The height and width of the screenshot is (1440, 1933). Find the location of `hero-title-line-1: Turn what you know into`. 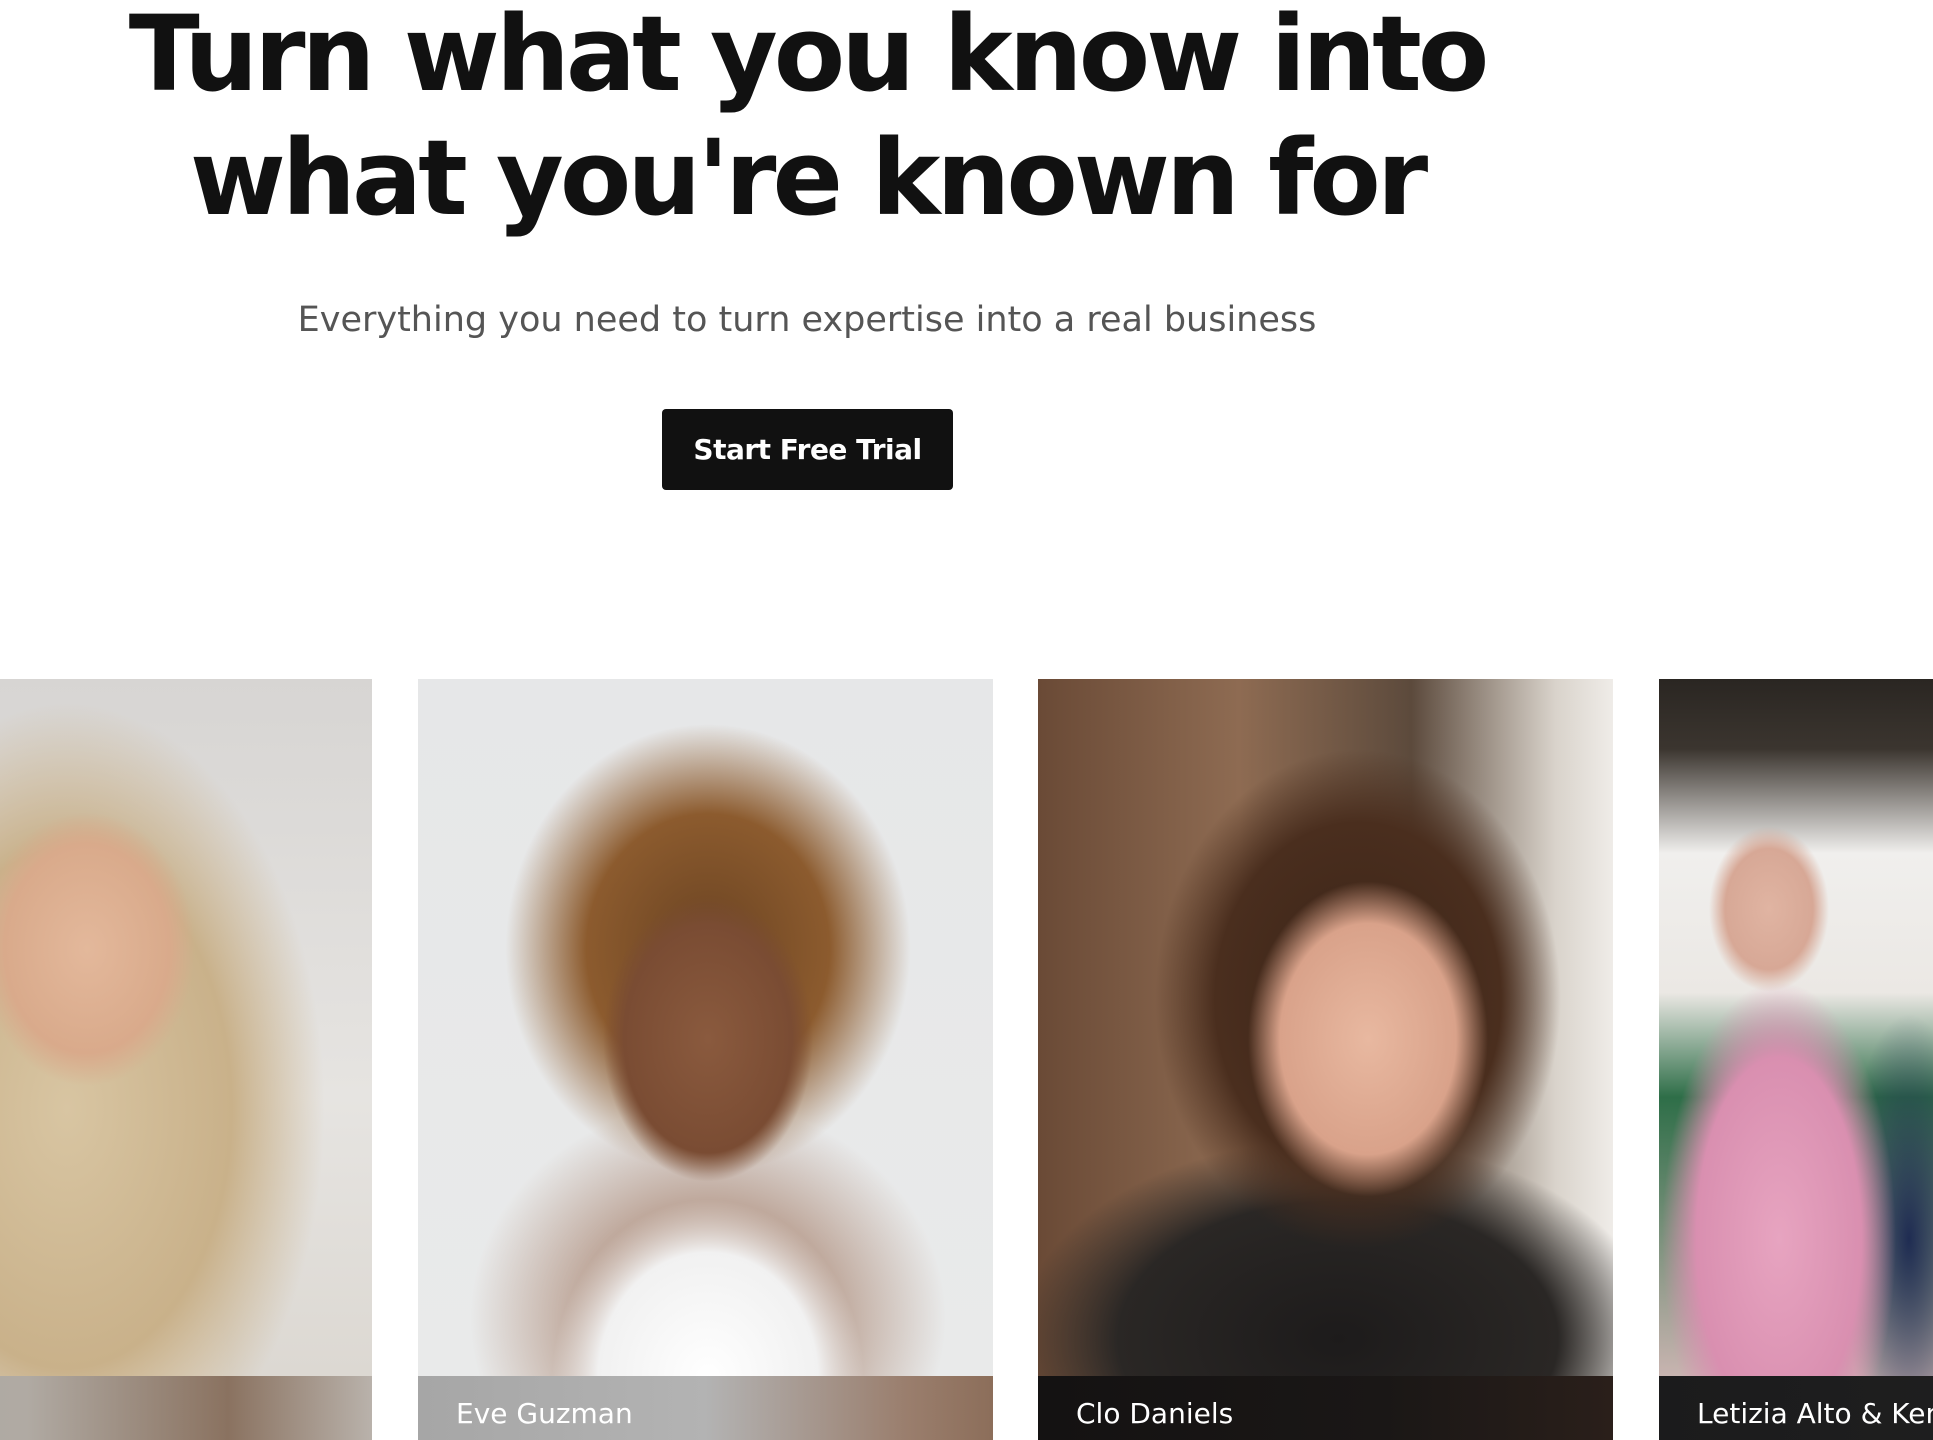

hero-title-line-1: Turn what you know into is located at coordinates (809, 57).